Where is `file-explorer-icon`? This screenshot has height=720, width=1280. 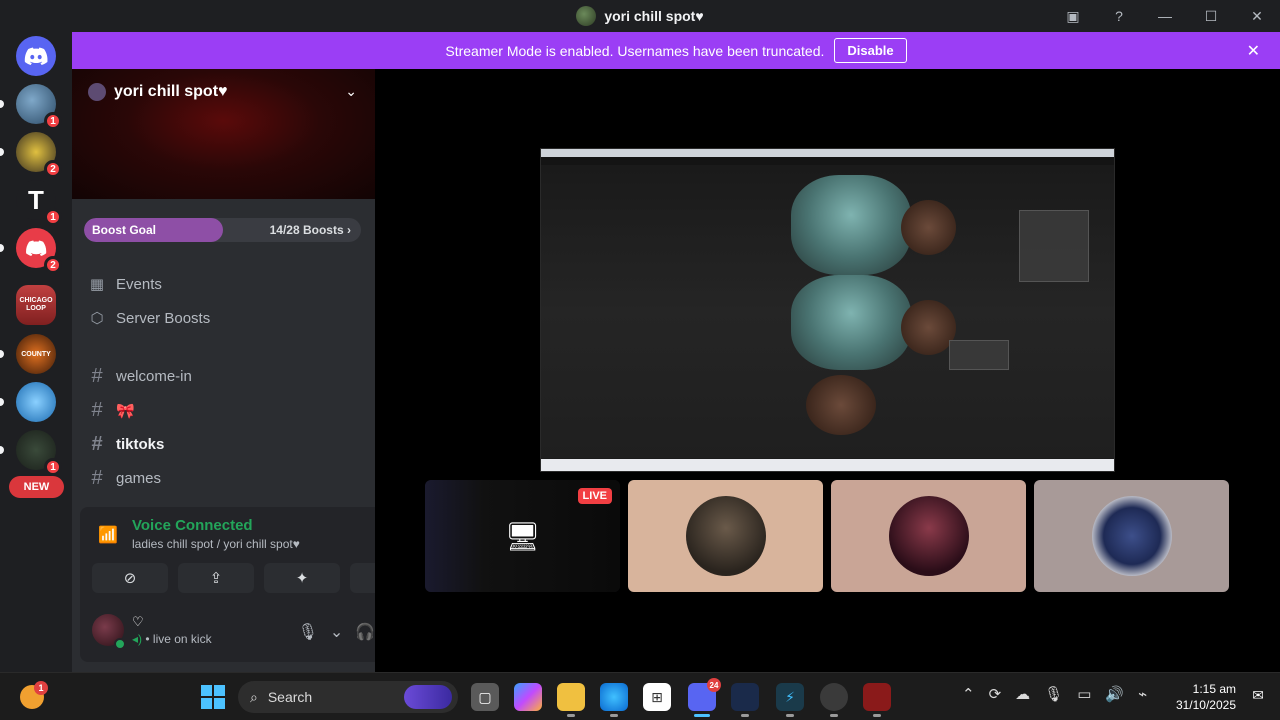
file-explorer-icon is located at coordinates (571, 700).